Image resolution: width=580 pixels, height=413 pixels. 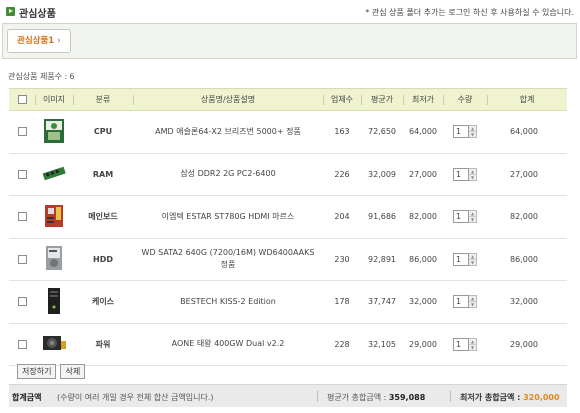 What do you see at coordinates (54, 302) in the screenshot?
I see `pc-case-image` at bounding box center [54, 302].